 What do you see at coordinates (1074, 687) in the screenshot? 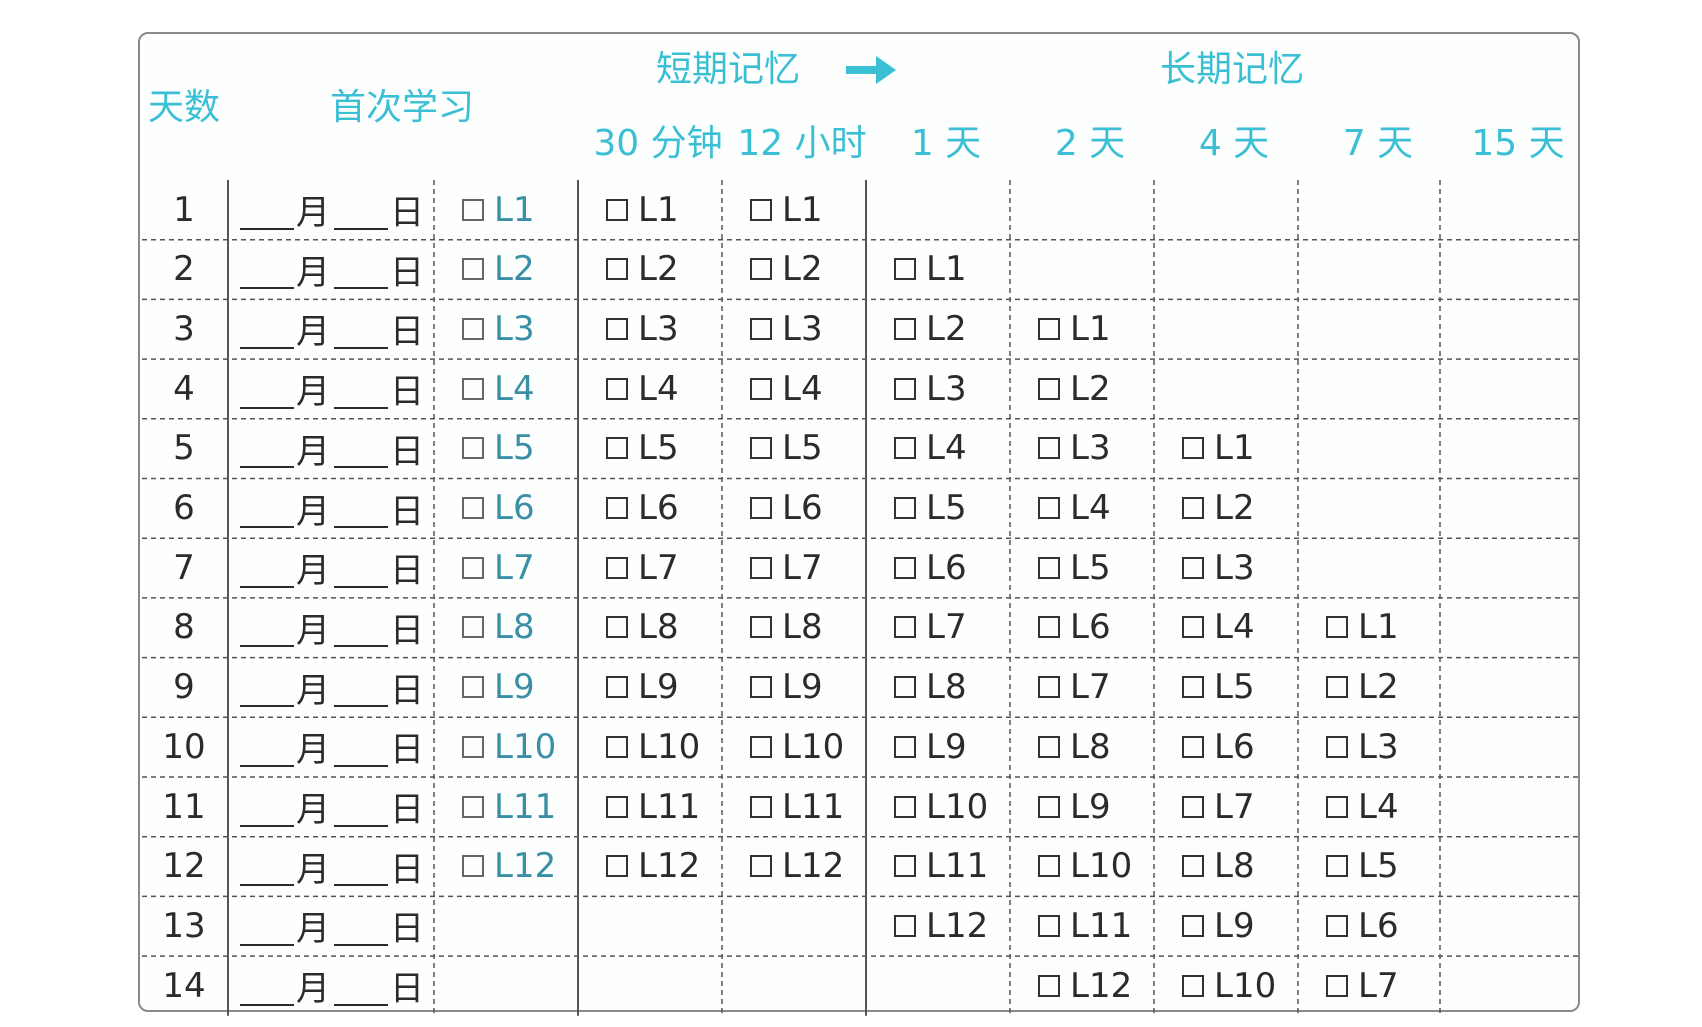
I see `review-item: L7` at bounding box center [1074, 687].